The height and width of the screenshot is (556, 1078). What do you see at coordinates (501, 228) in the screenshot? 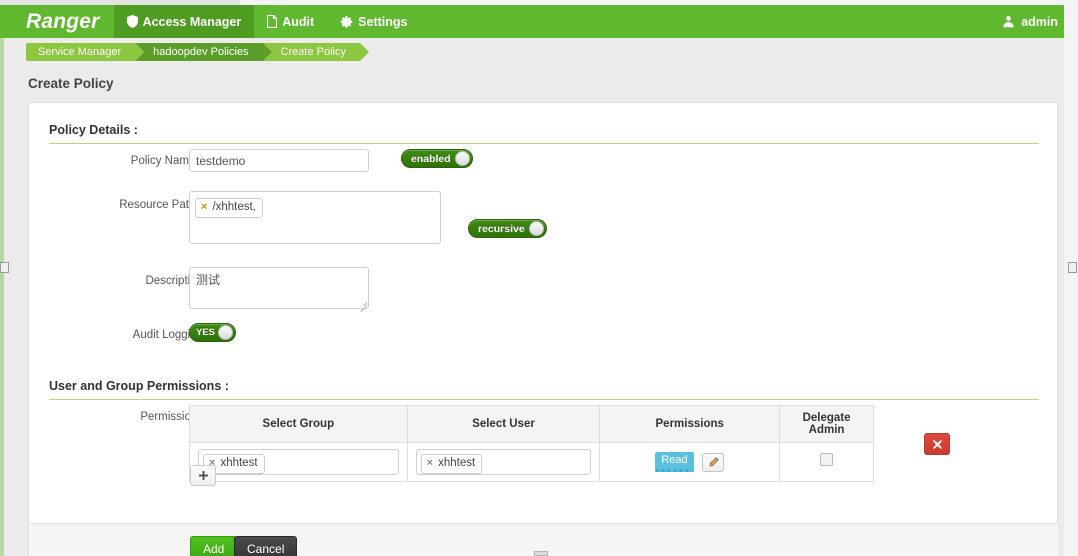
I see `recursive-toggle-label: recursive` at bounding box center [501, 228].